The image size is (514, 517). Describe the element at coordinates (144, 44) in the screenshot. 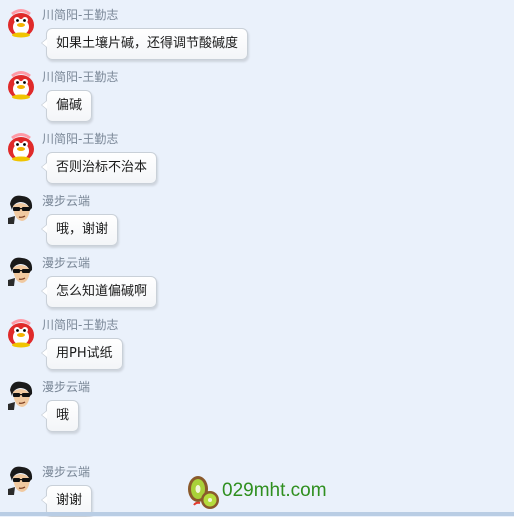

I see `message-bubble: 如果土壤片碱，还得调节酸碱度` at that location.